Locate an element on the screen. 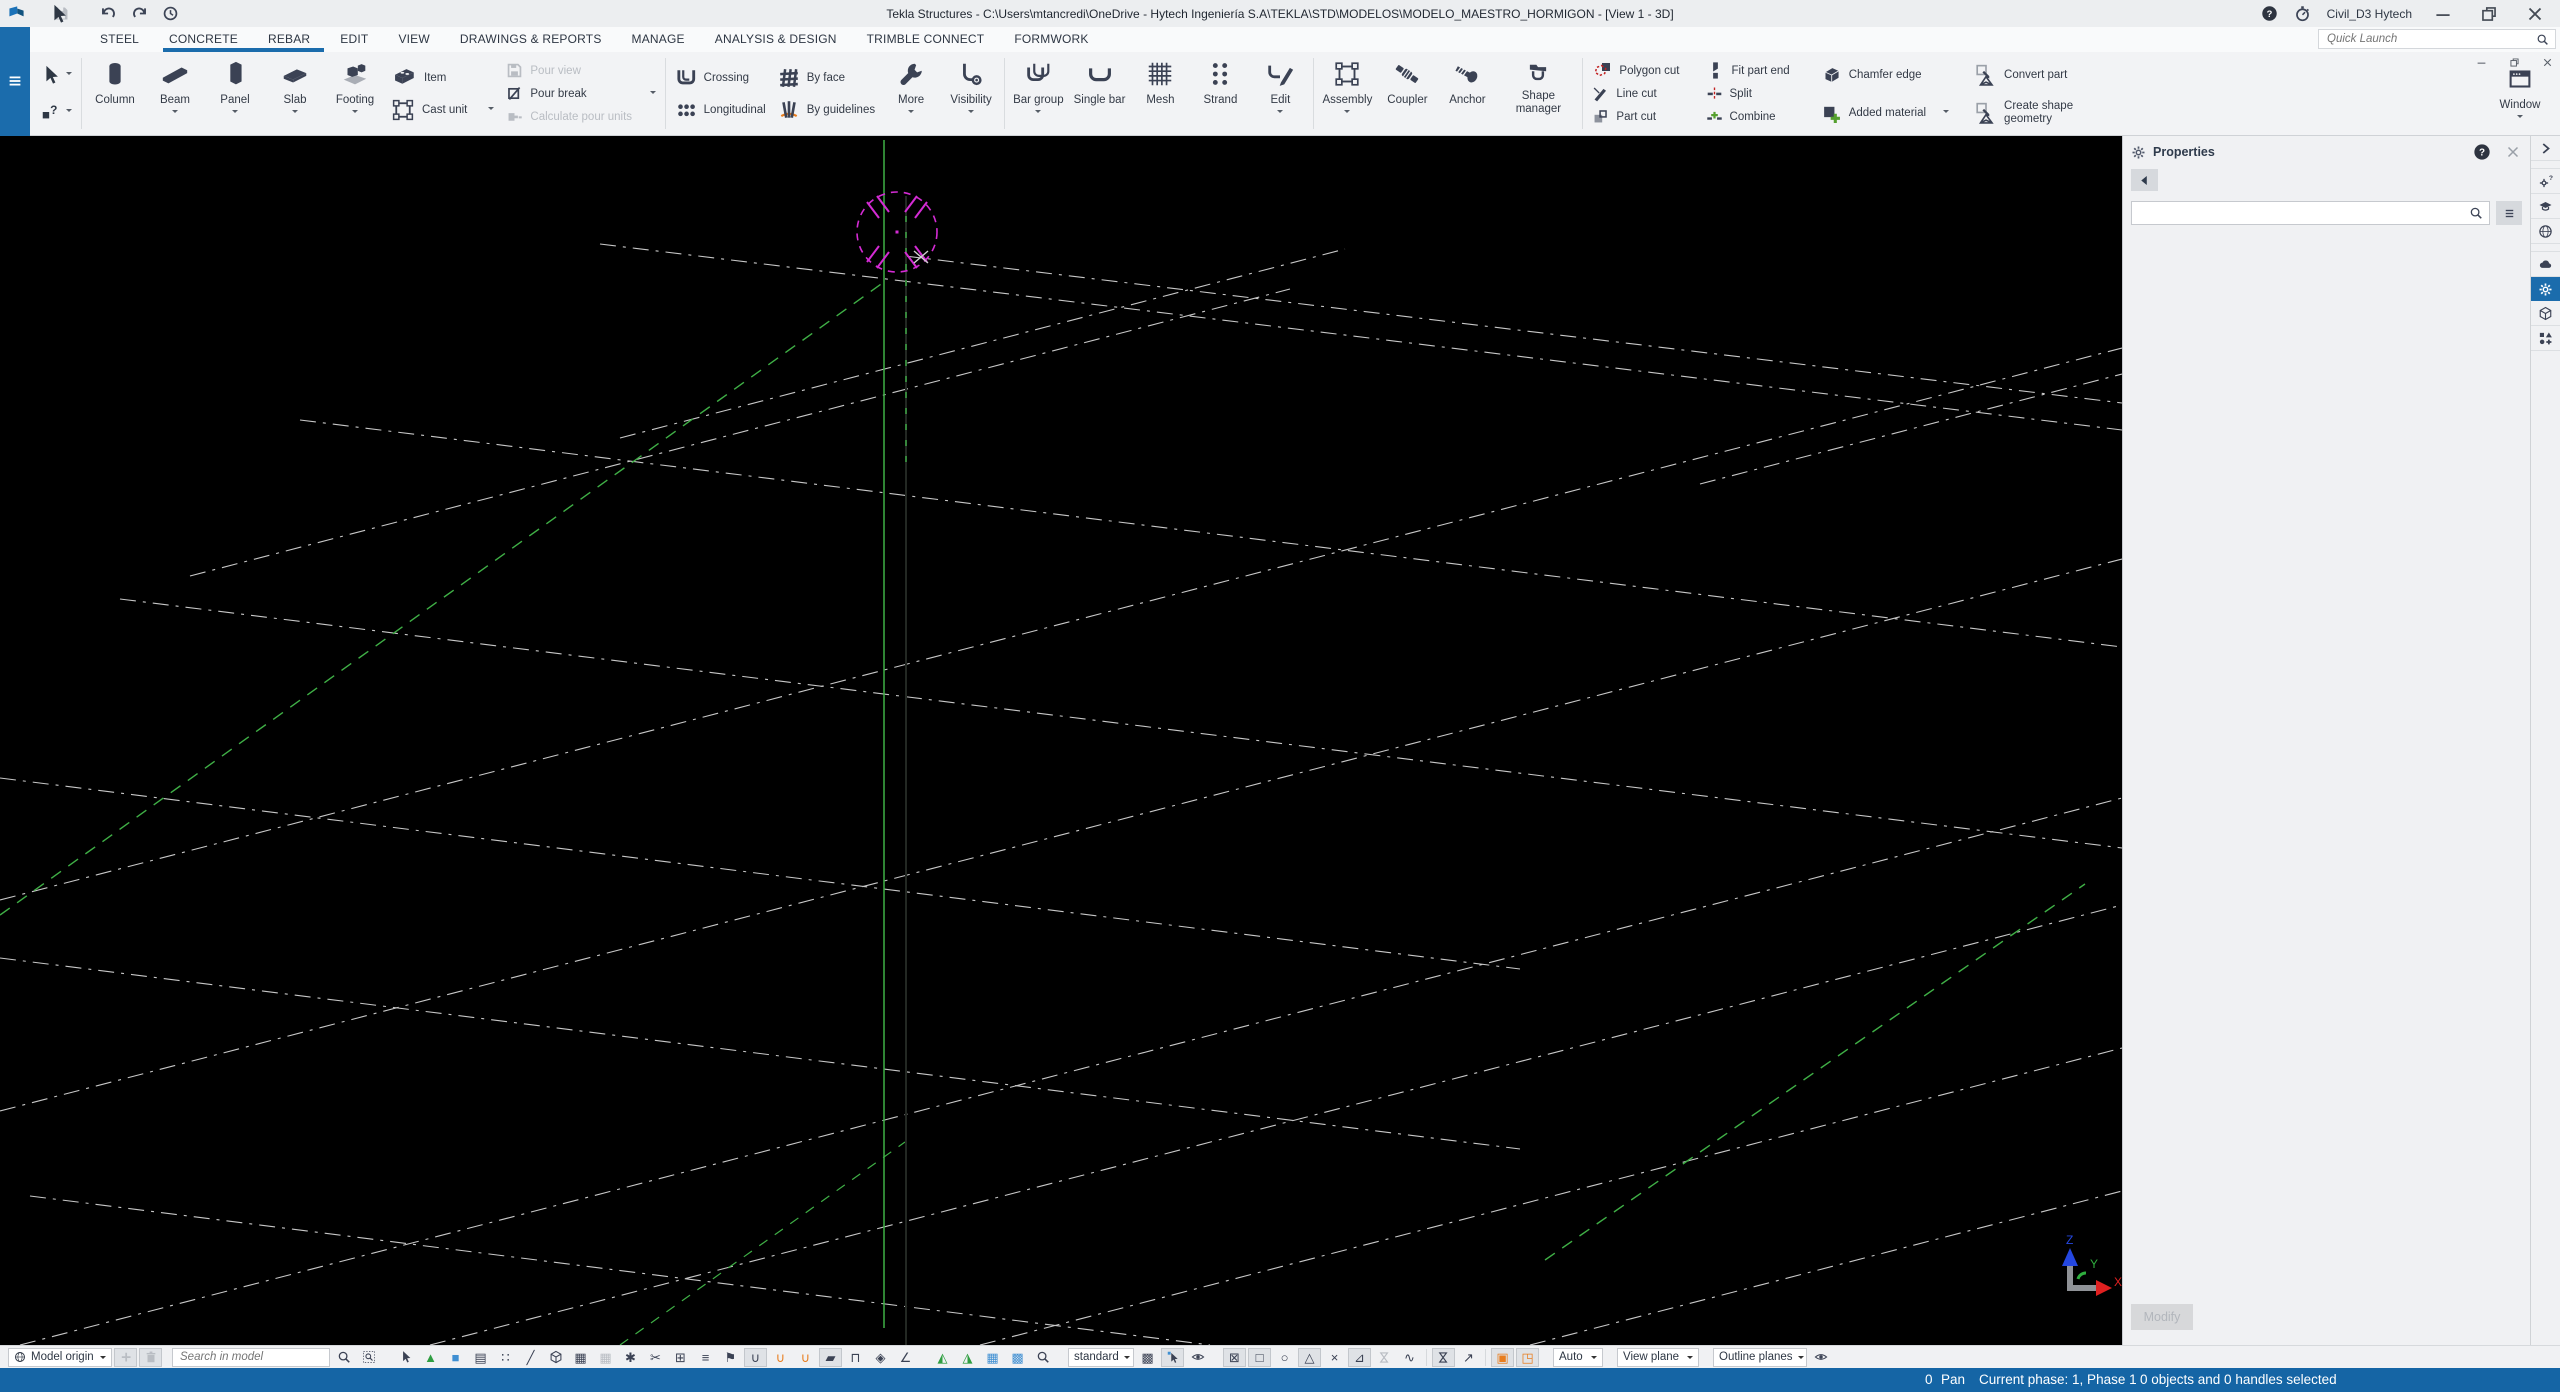  snap-extension-toggle: ⋈ is located at coordinates (1384, 1357).